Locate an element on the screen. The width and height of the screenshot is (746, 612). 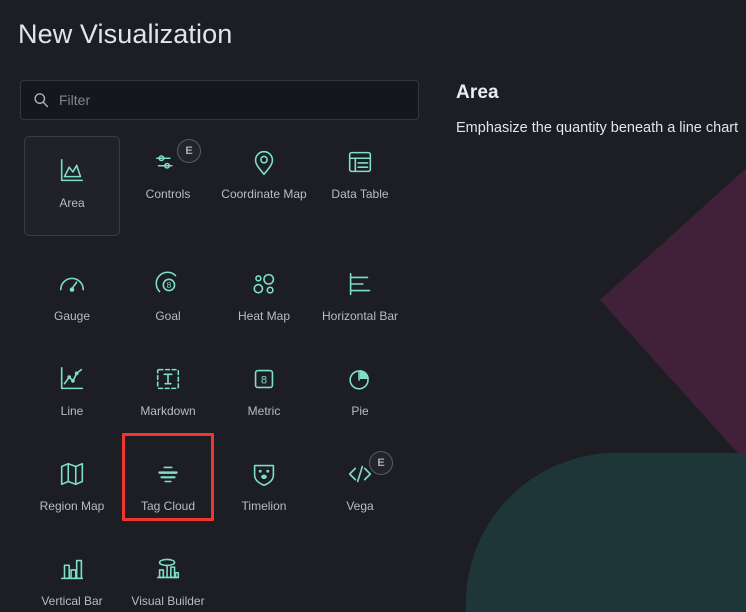
viz-type-label: Vertical Bar is located at coordinates (72, 601).